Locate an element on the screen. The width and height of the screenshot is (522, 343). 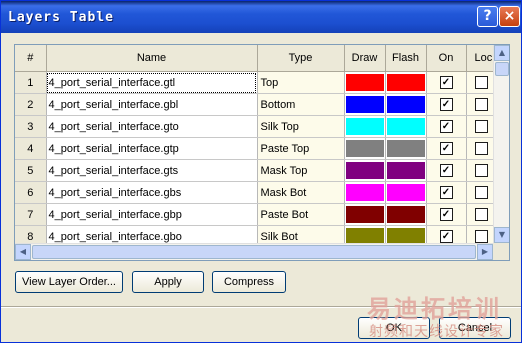
table-row: 4 4_port_serial_interface.gtp Paste Top ✓ is located at coordinates (261, 148).